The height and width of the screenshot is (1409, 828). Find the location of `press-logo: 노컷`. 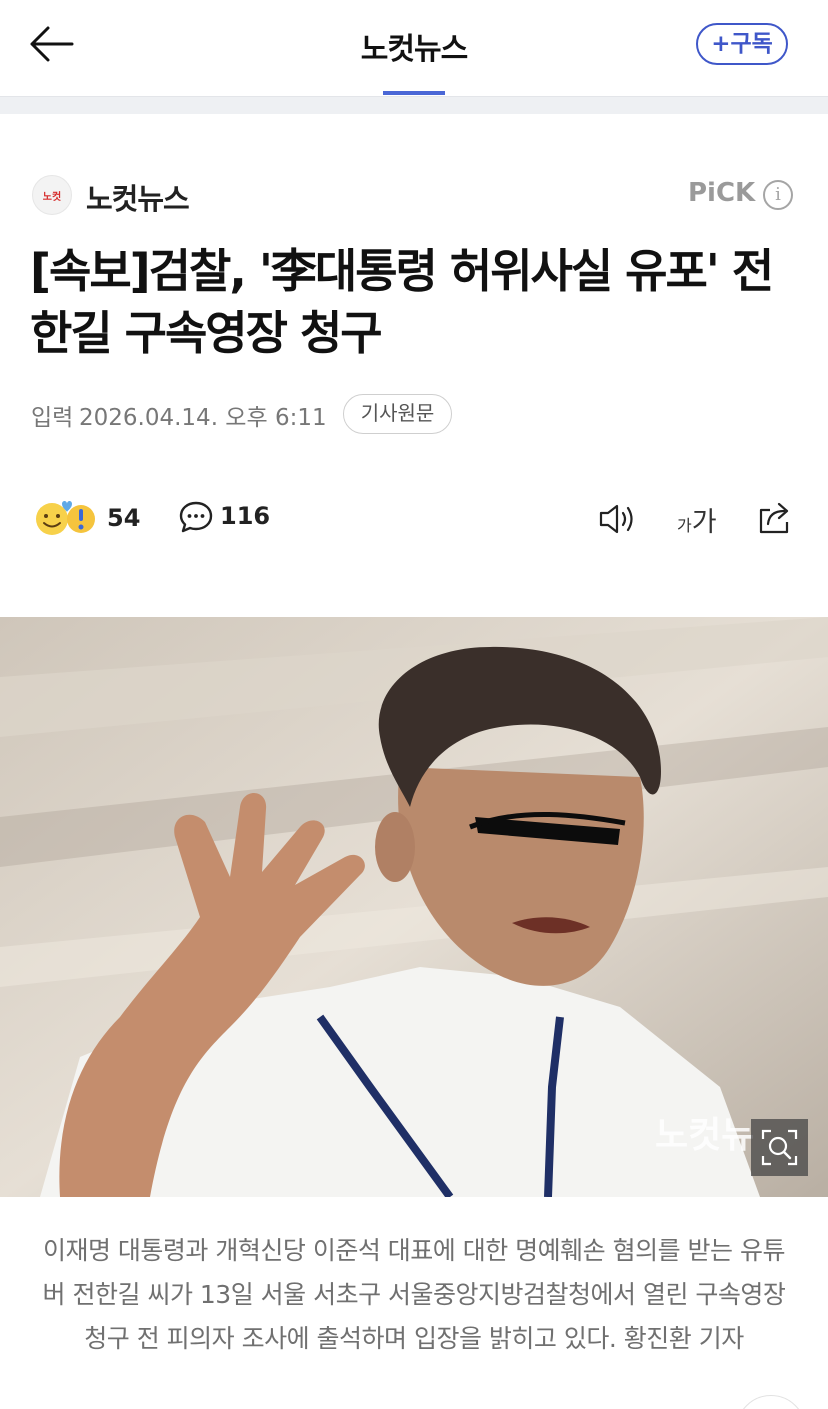

press-logo: 노컷 is located at coordinates (52, 195).